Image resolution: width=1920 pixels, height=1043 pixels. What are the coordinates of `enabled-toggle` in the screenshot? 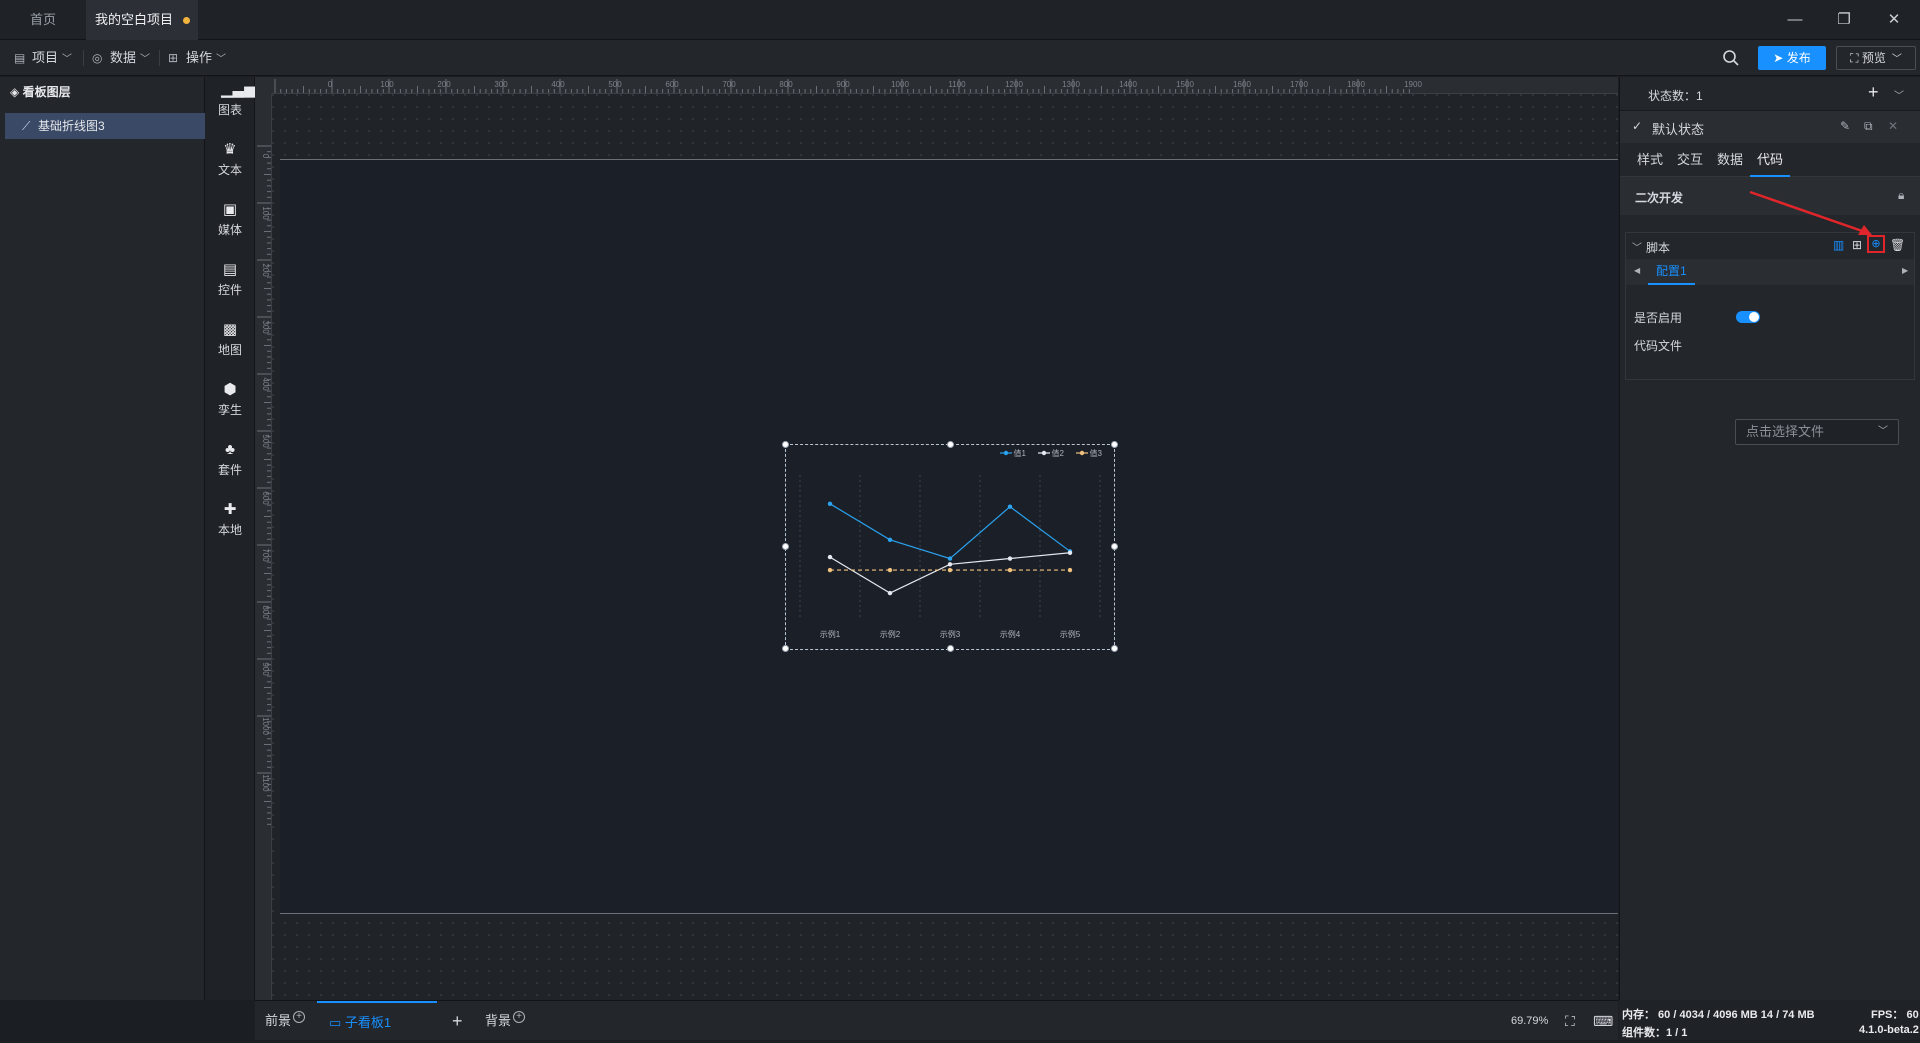 It's located at (1748, 317).